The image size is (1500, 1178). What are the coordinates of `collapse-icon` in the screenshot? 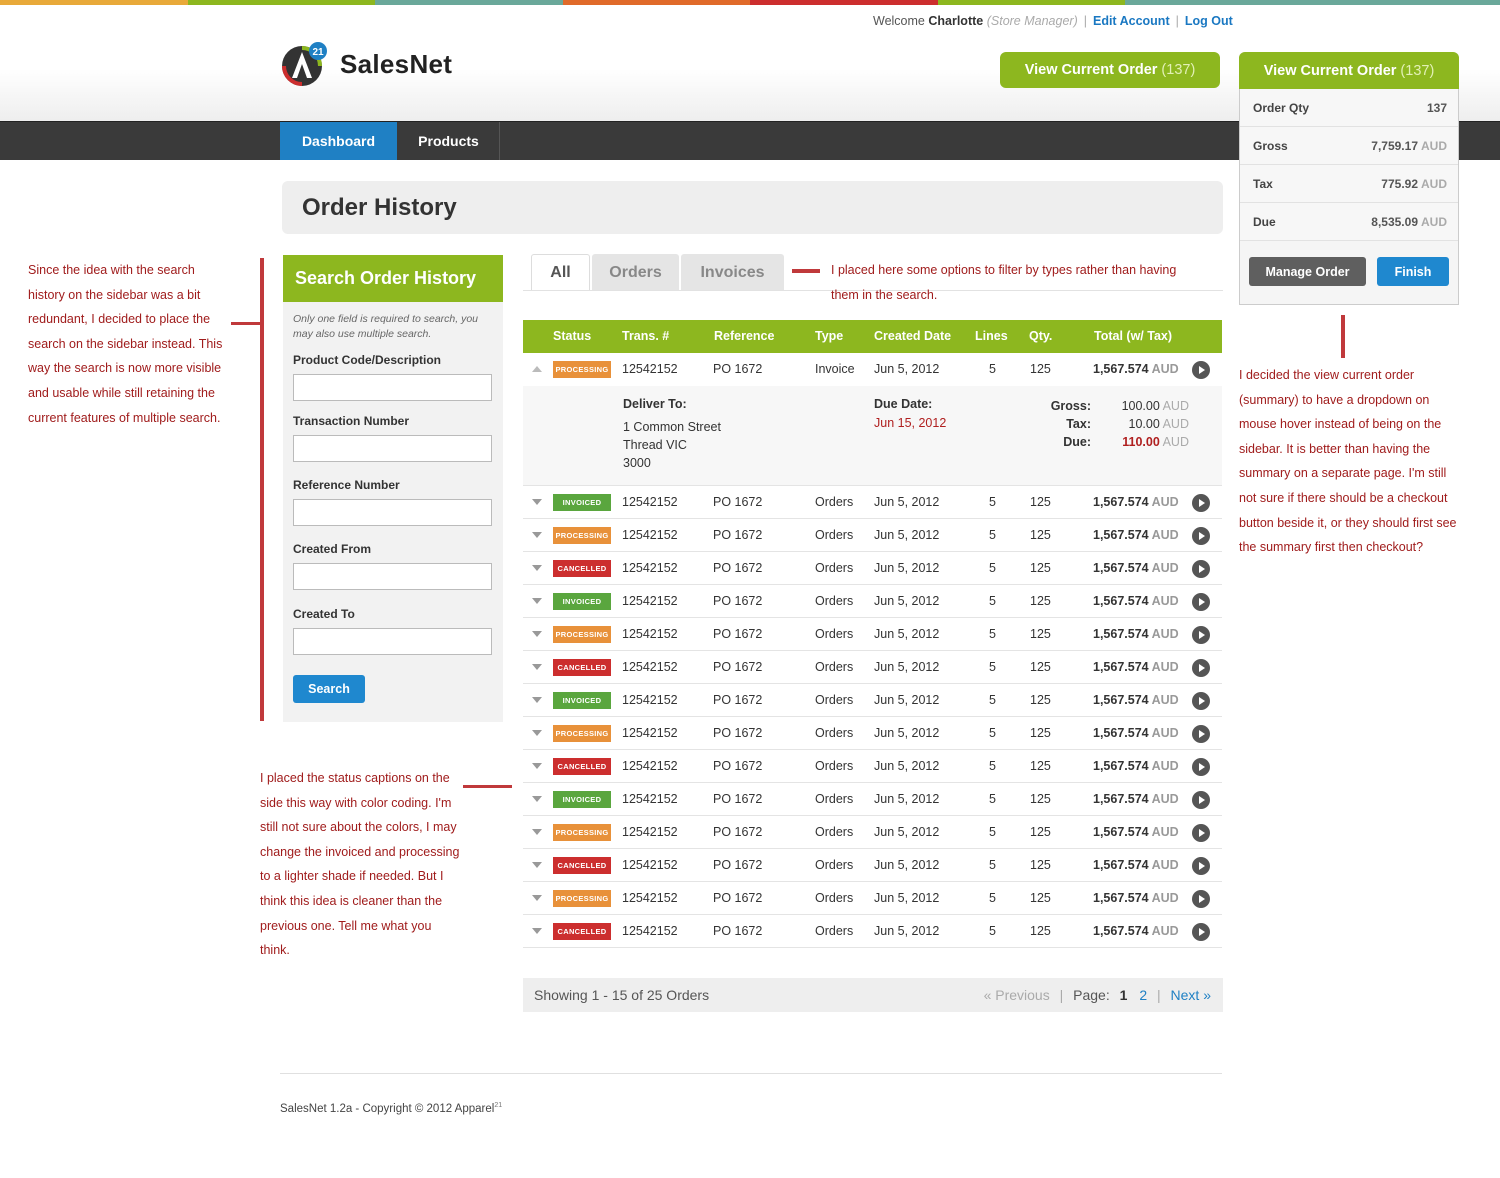 It's located at (537, 369).